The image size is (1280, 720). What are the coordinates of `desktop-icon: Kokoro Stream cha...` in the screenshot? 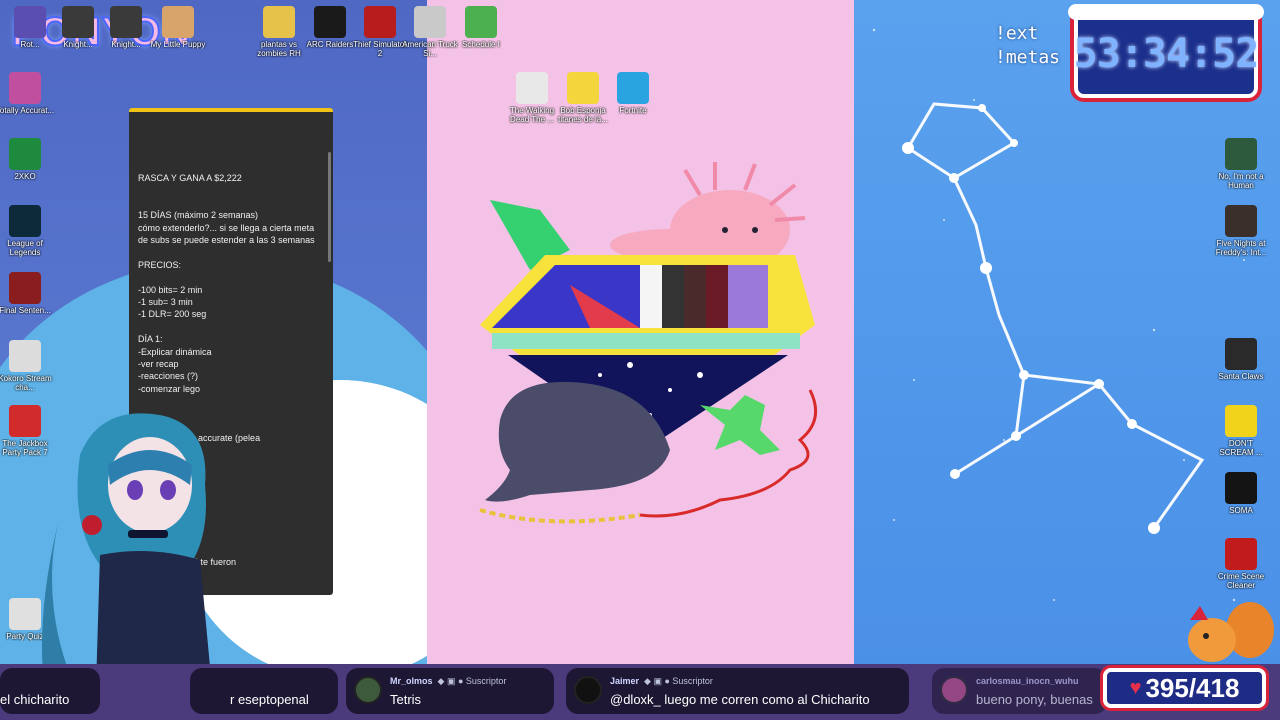 It's located at (27, 366).